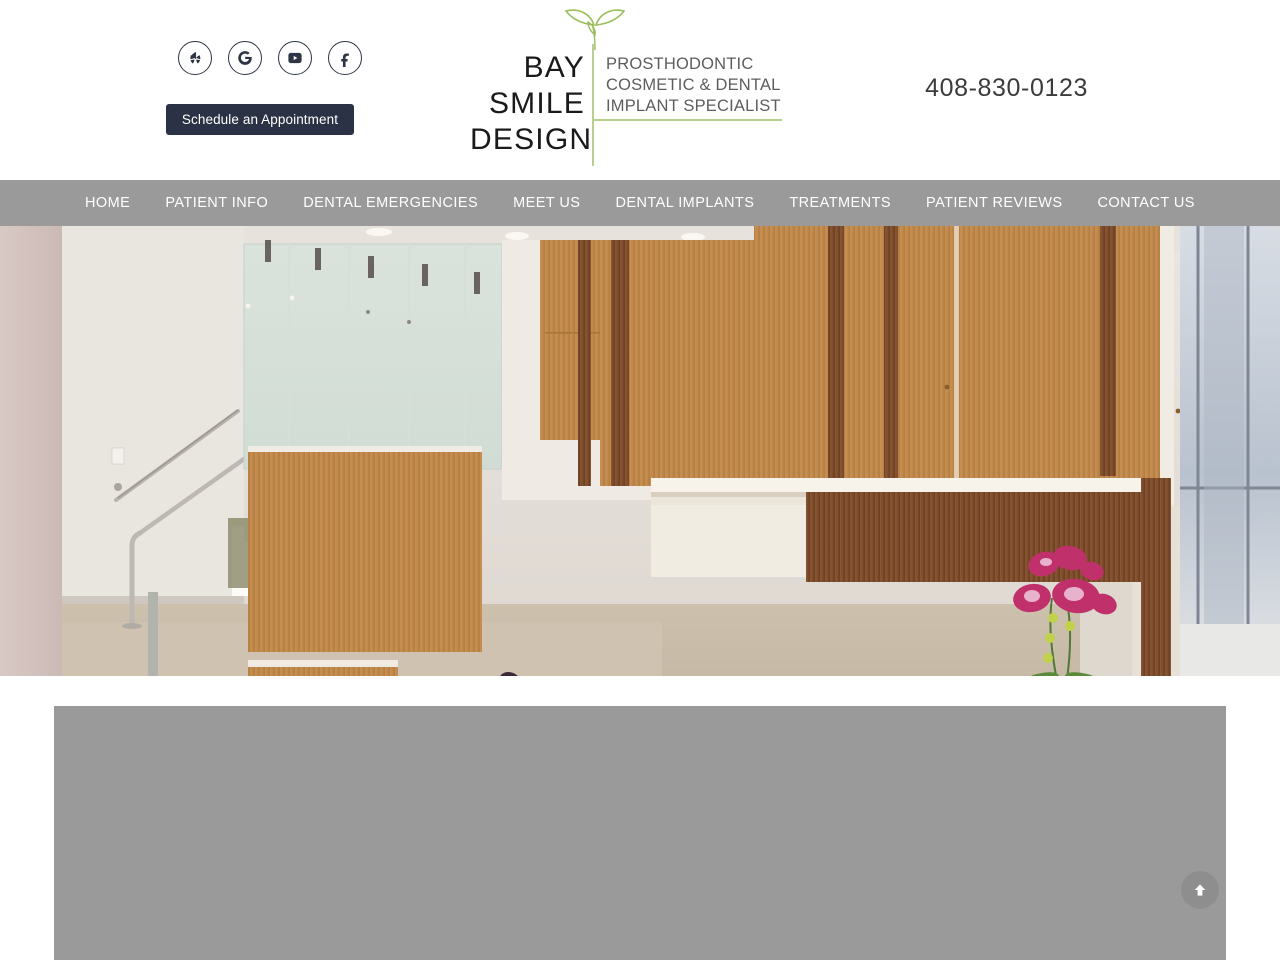 The width and height of the screenshot is (1280, 960). I want to click on nav-item-contact-us: CONTACT US, so click(1146, 203).